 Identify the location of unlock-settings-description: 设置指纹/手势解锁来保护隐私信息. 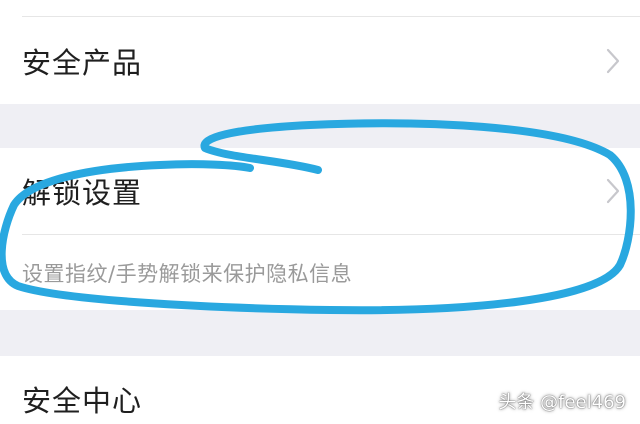
(187, 274).